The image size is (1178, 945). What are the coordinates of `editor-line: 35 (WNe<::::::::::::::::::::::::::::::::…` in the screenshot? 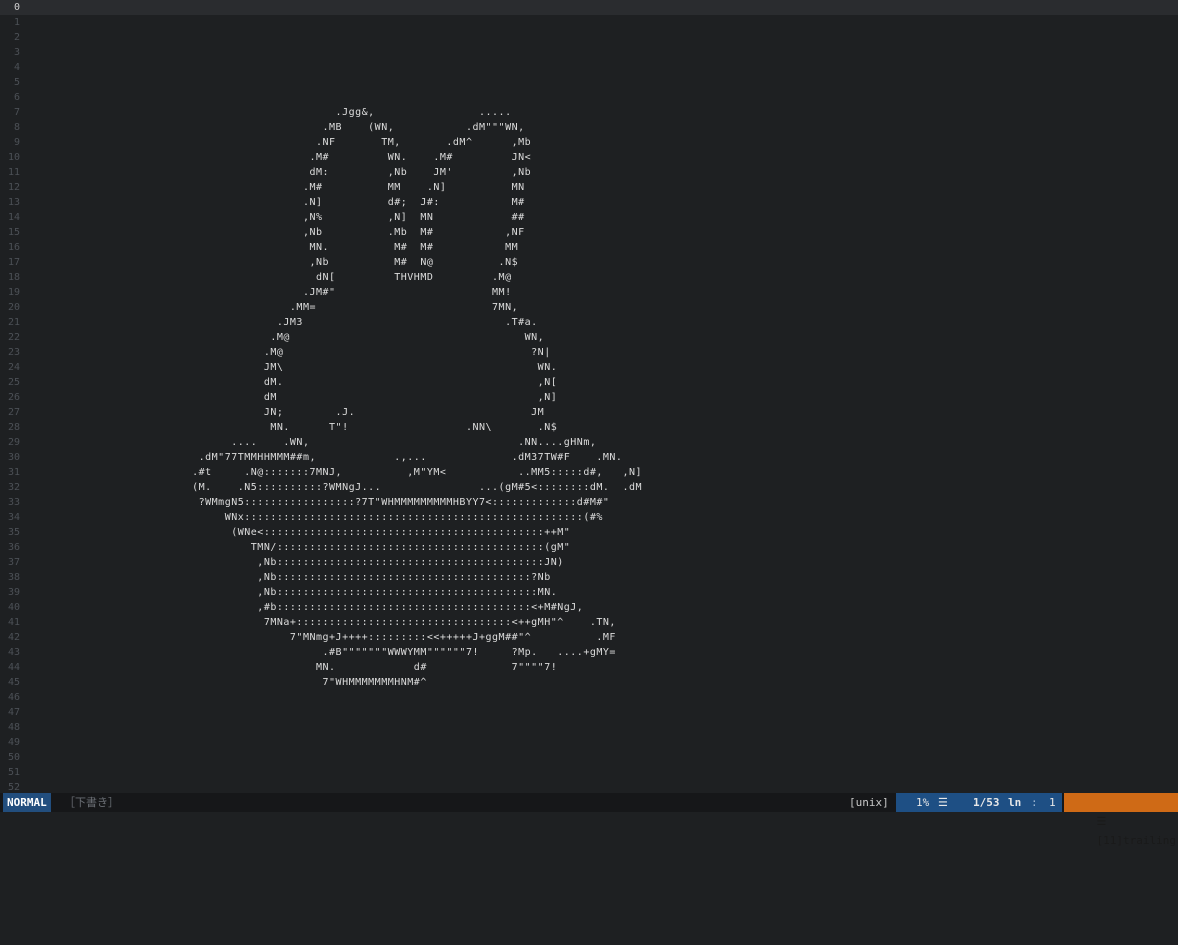 It's located at (589, 532).